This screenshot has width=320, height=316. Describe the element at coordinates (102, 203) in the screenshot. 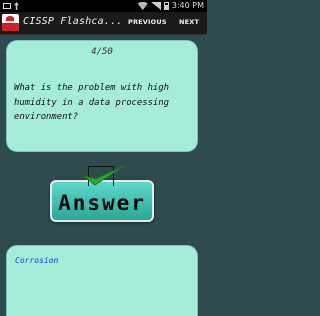

I see `answer-button-label: Answer` at that location.